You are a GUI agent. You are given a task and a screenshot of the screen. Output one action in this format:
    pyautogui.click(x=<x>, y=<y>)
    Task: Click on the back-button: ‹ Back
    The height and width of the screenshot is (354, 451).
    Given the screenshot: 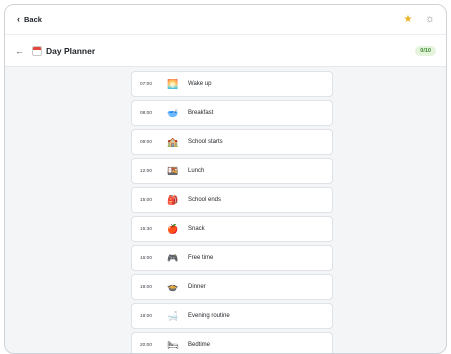 What is the action you would take?
    pyautogui.click(x=29, y=19)
    